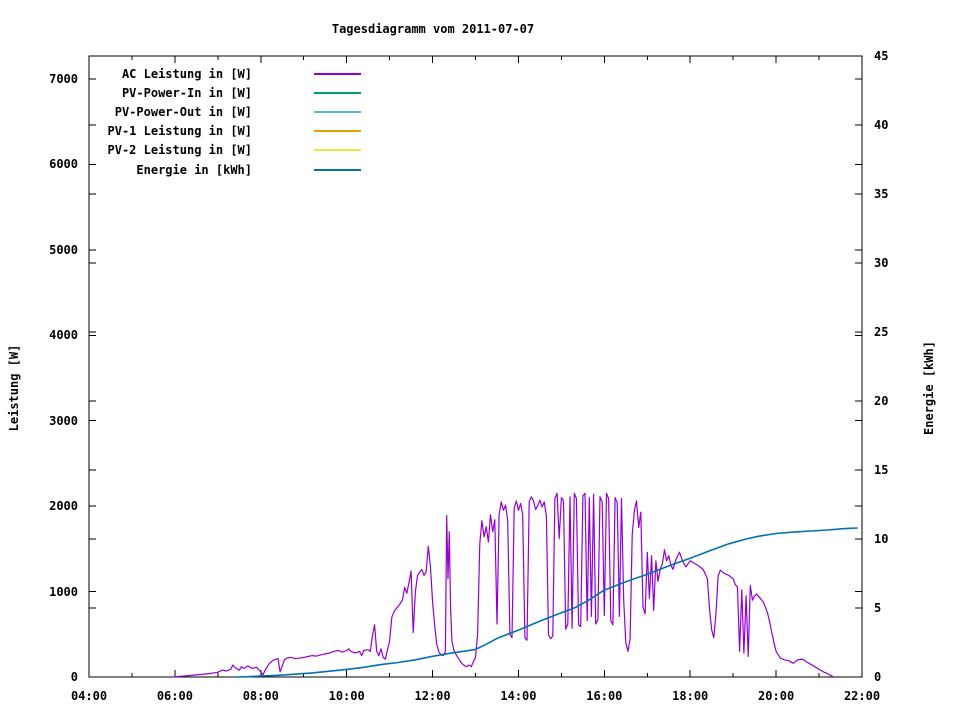  What do you see at coordinates (881, 401) in the screenshot?
I see `y2-tick-label: 20` at bounding box center [881, 401].